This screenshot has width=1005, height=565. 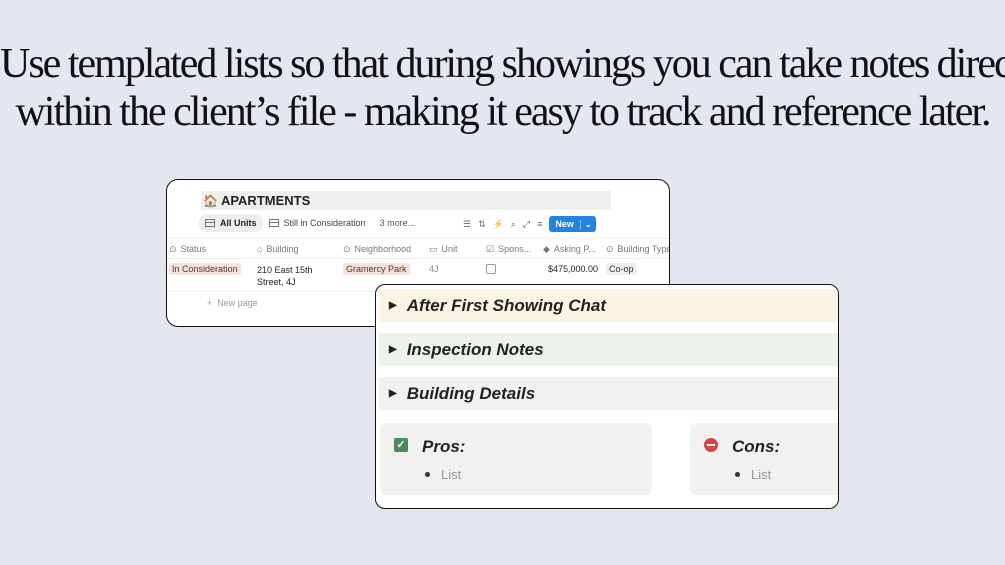 I want to click on column-building: ⌂ Building, so click(x=277, y=249).